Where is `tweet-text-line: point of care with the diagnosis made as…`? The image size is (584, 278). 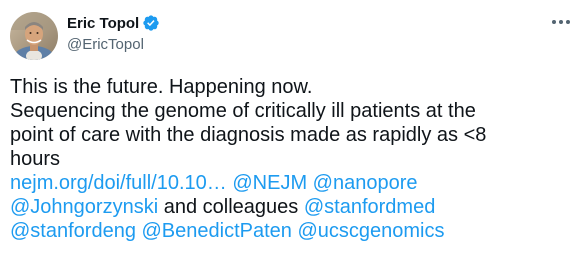
tweet-text-line: point of care with the diagnosis made as… is located at coordinates (248, 135).